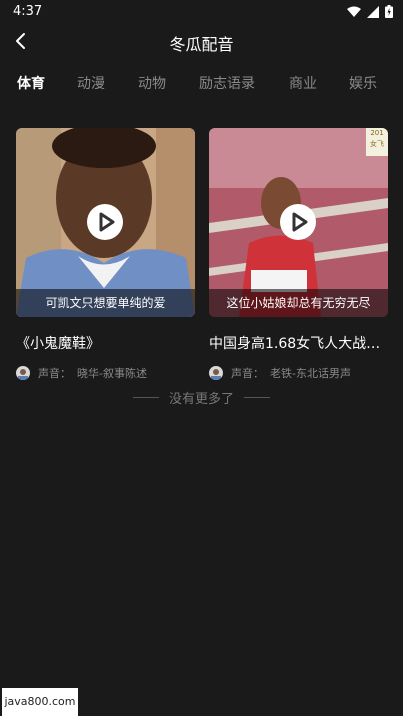  Describe the element at coordinates (389, 11) in the screenshot. I see `battery-icon` at that location.